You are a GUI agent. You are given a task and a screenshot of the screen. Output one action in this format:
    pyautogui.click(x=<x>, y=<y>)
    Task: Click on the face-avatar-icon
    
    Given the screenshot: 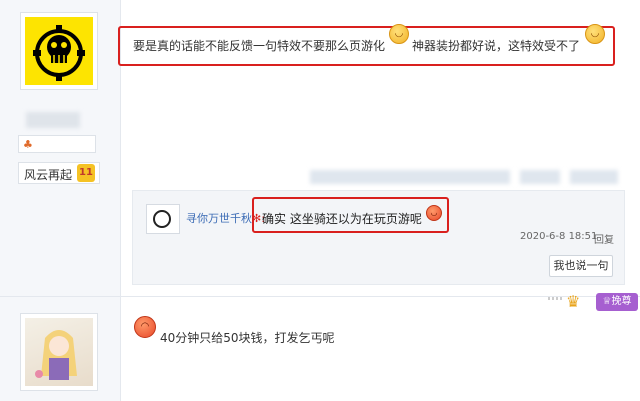 What is the action you would take?
    pyautogui.click(x=162, y=219)
    